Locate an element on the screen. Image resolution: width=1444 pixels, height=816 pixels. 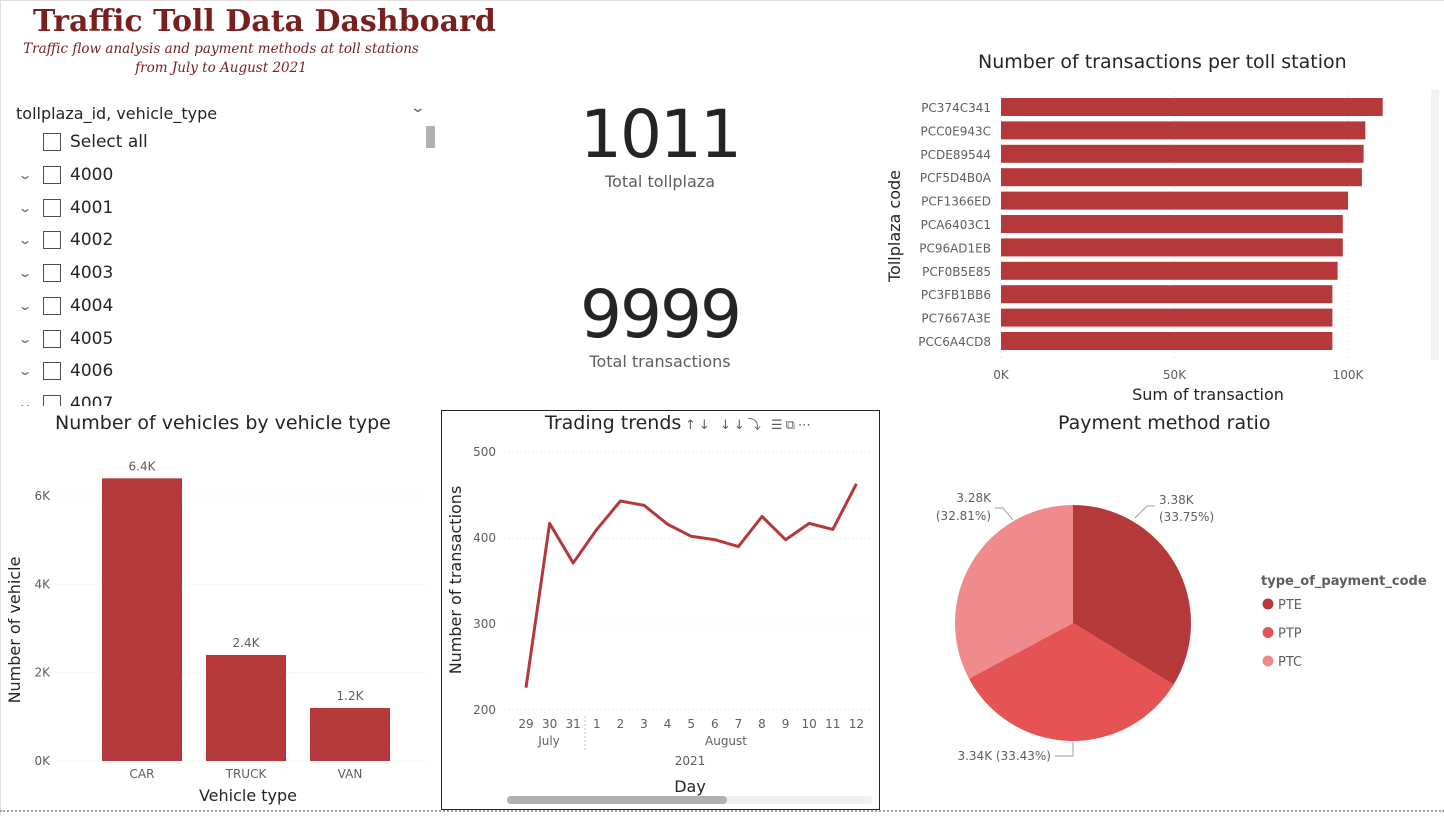
kpi-transactions-value: 9999 is located at coordinates (661, 314).